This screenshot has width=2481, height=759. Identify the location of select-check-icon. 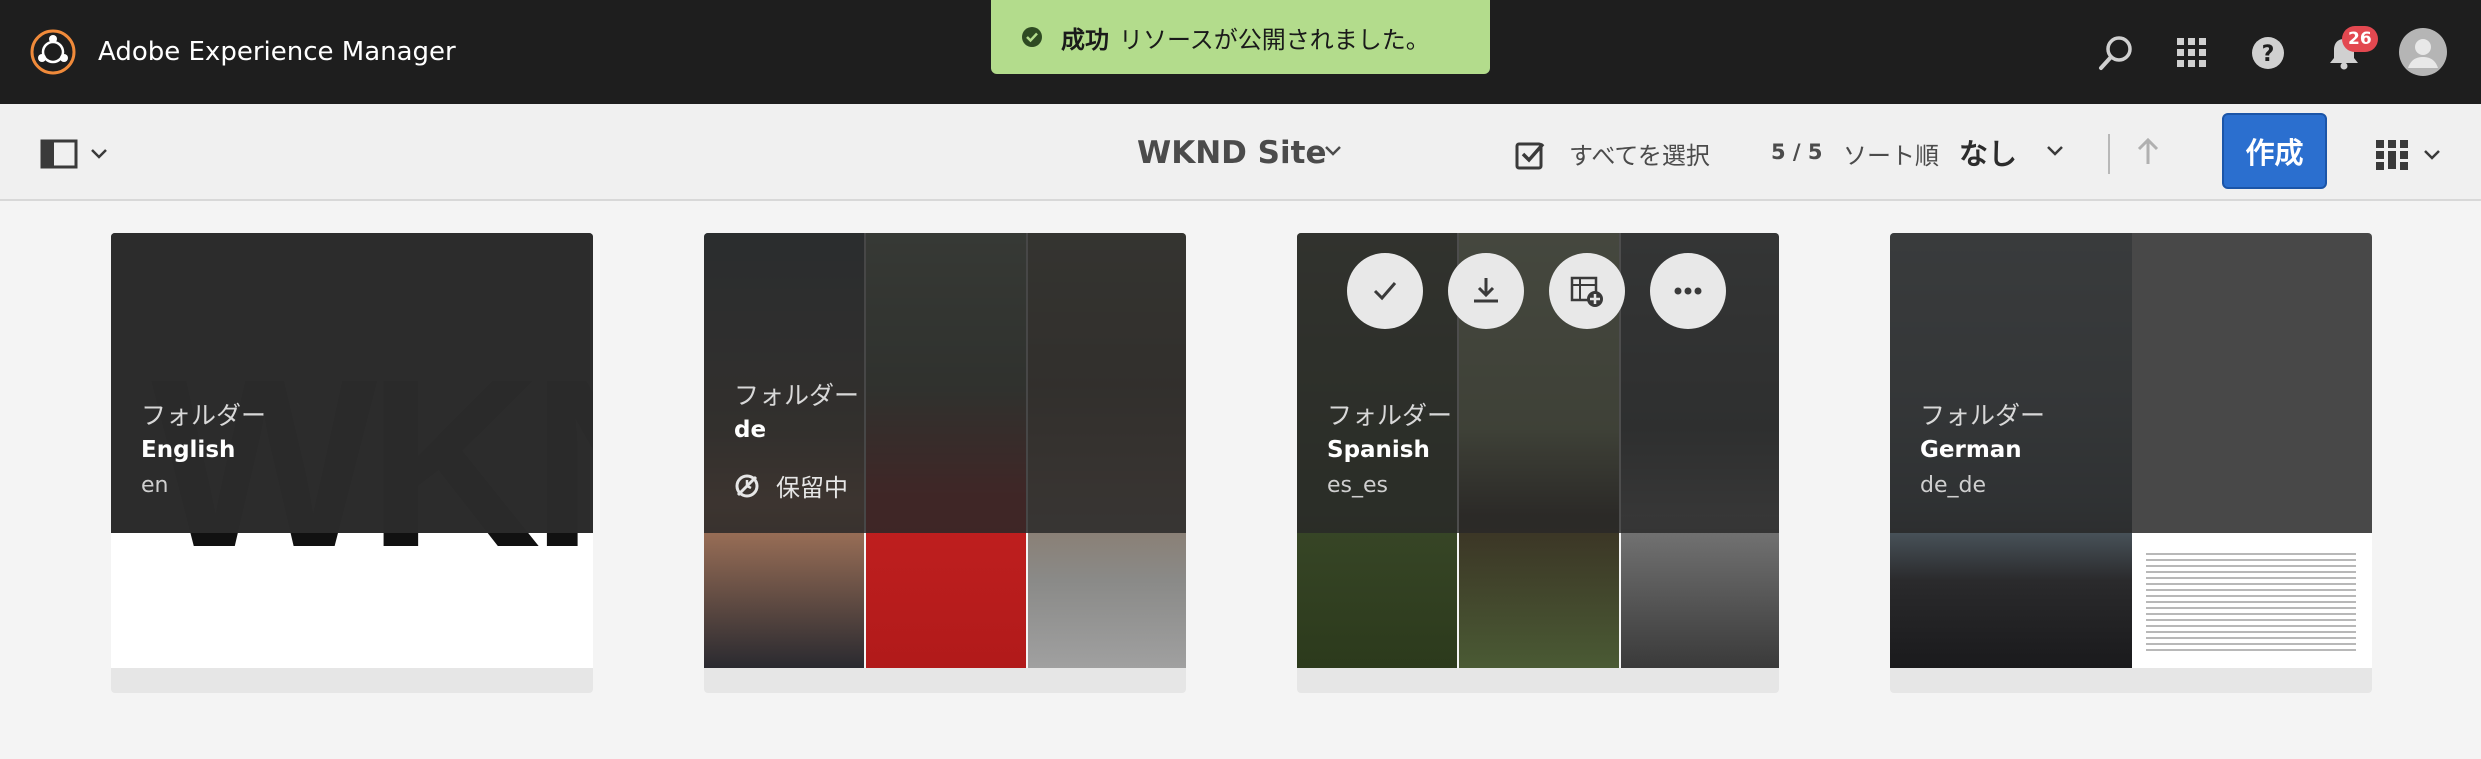
(1385, 291).